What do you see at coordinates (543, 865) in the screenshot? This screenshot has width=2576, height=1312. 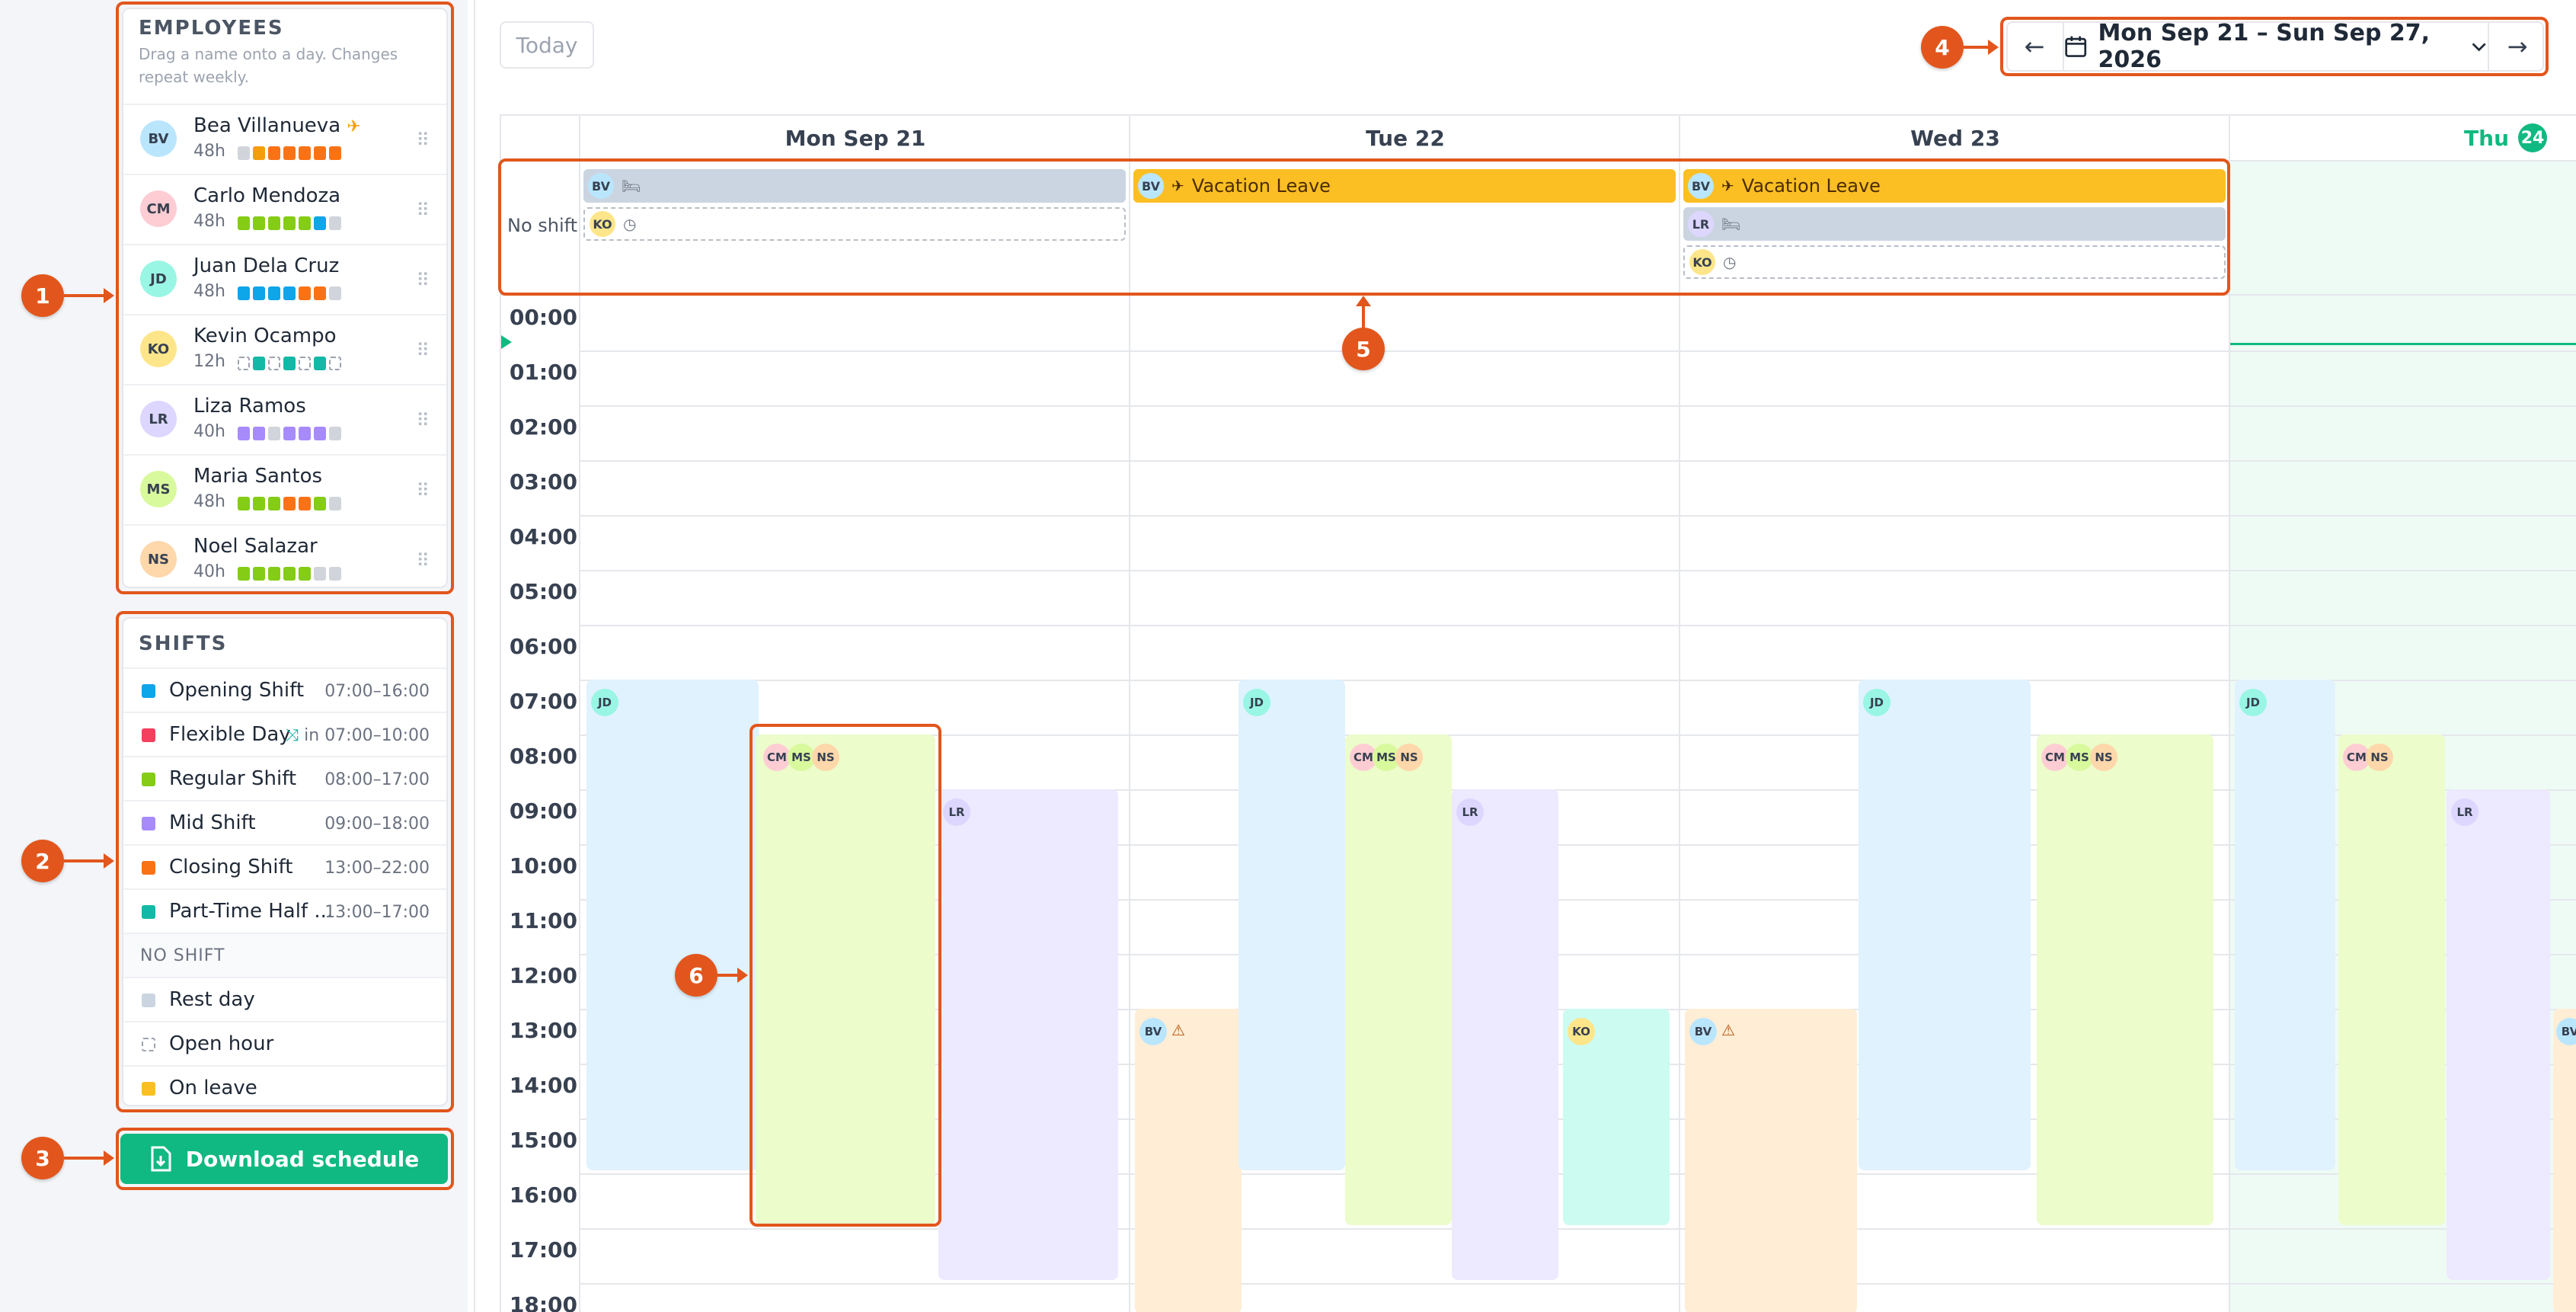 I see `time-label: 10:00` at bounding box center [543, 865].